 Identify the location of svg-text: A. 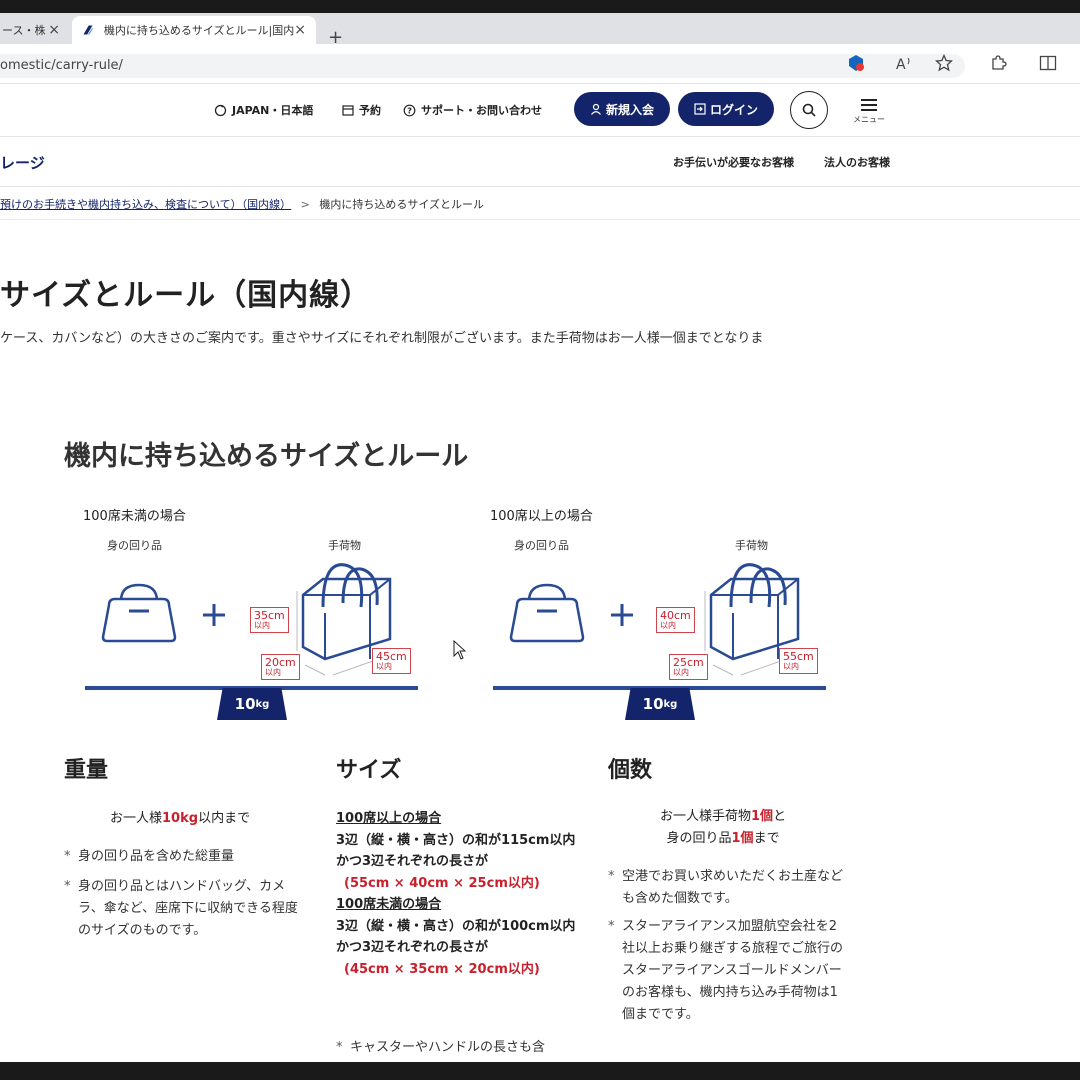
(901, 64).